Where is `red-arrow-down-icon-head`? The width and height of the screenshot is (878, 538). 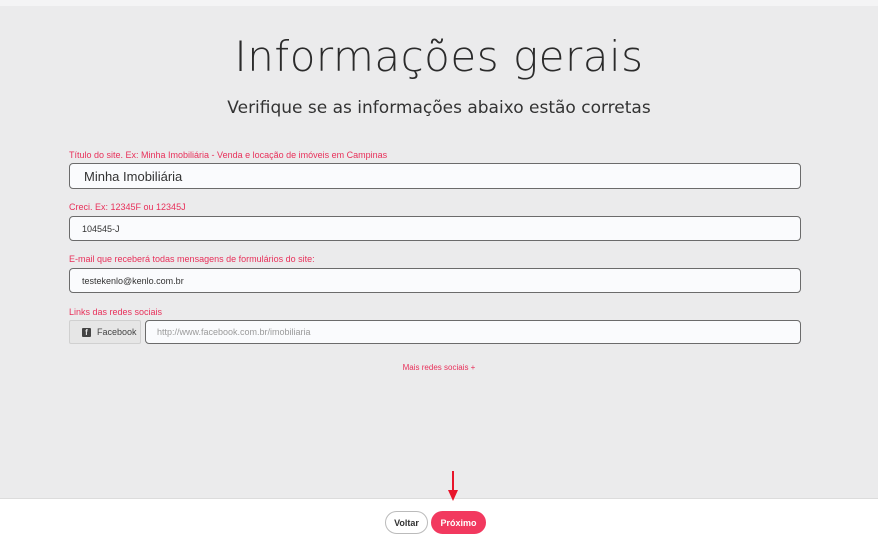 red-arrow-down-icon-head is located at coordinates (453, 495).